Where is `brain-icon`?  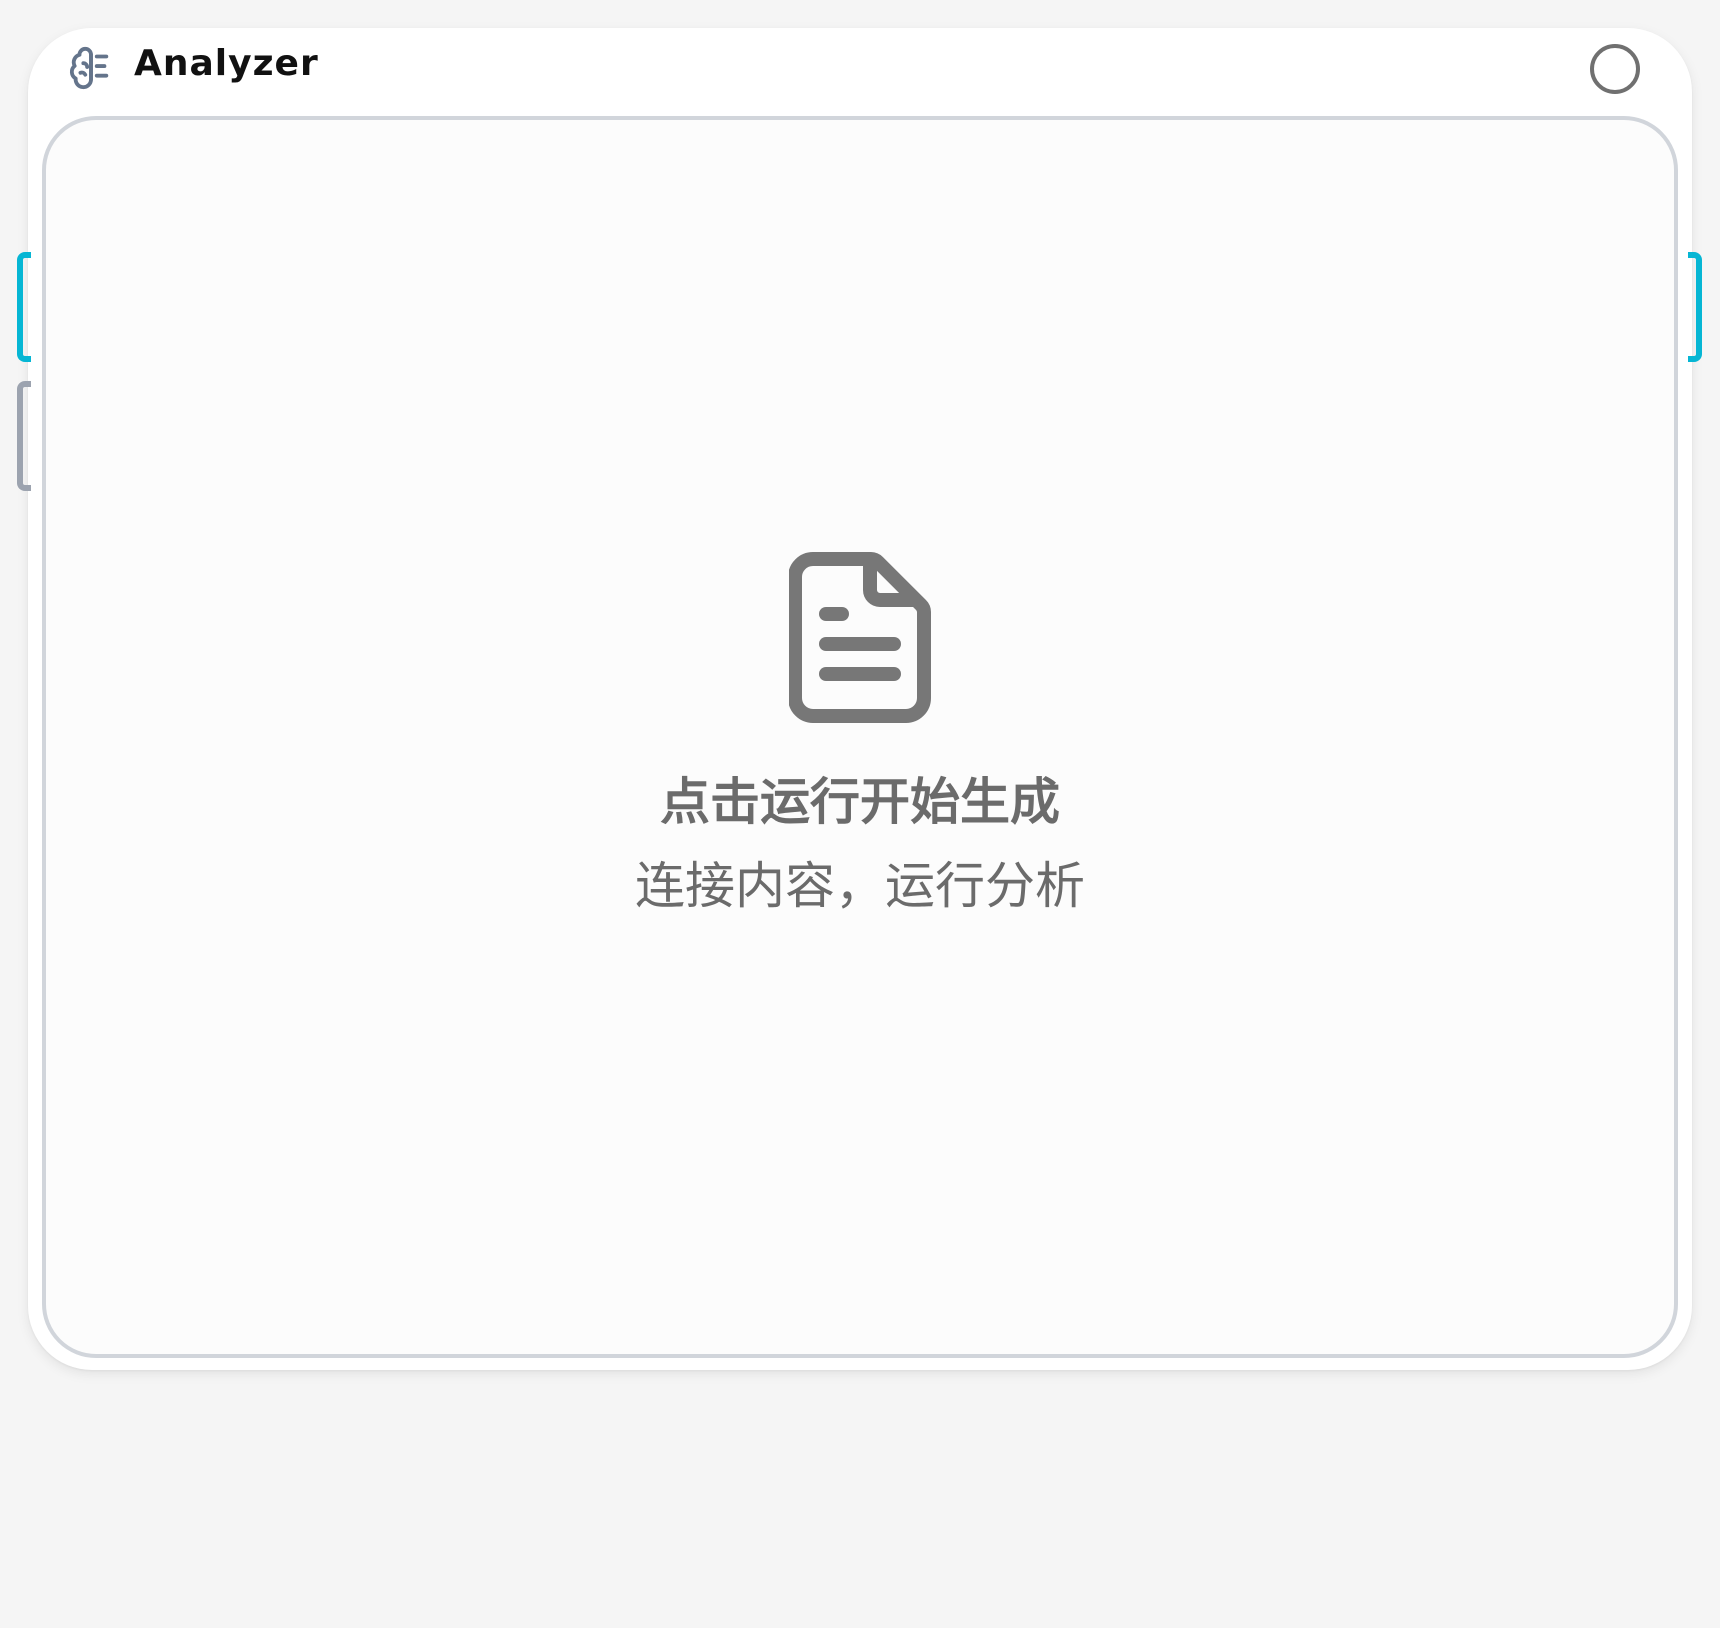
brain-icon is located at coordinates (89, 68).